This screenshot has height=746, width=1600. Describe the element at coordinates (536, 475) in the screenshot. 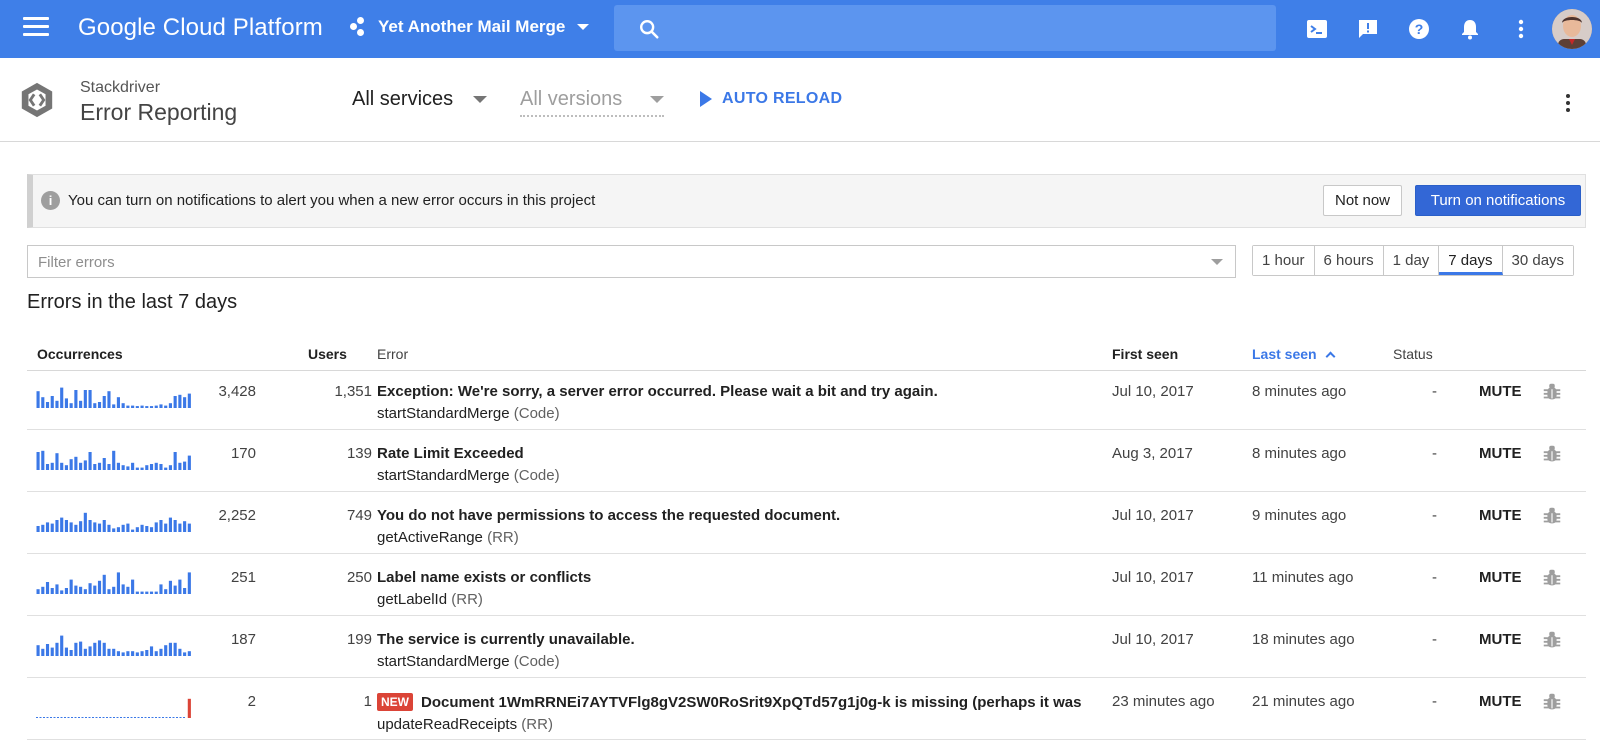

I see `source-tag: (Code)` at that location.